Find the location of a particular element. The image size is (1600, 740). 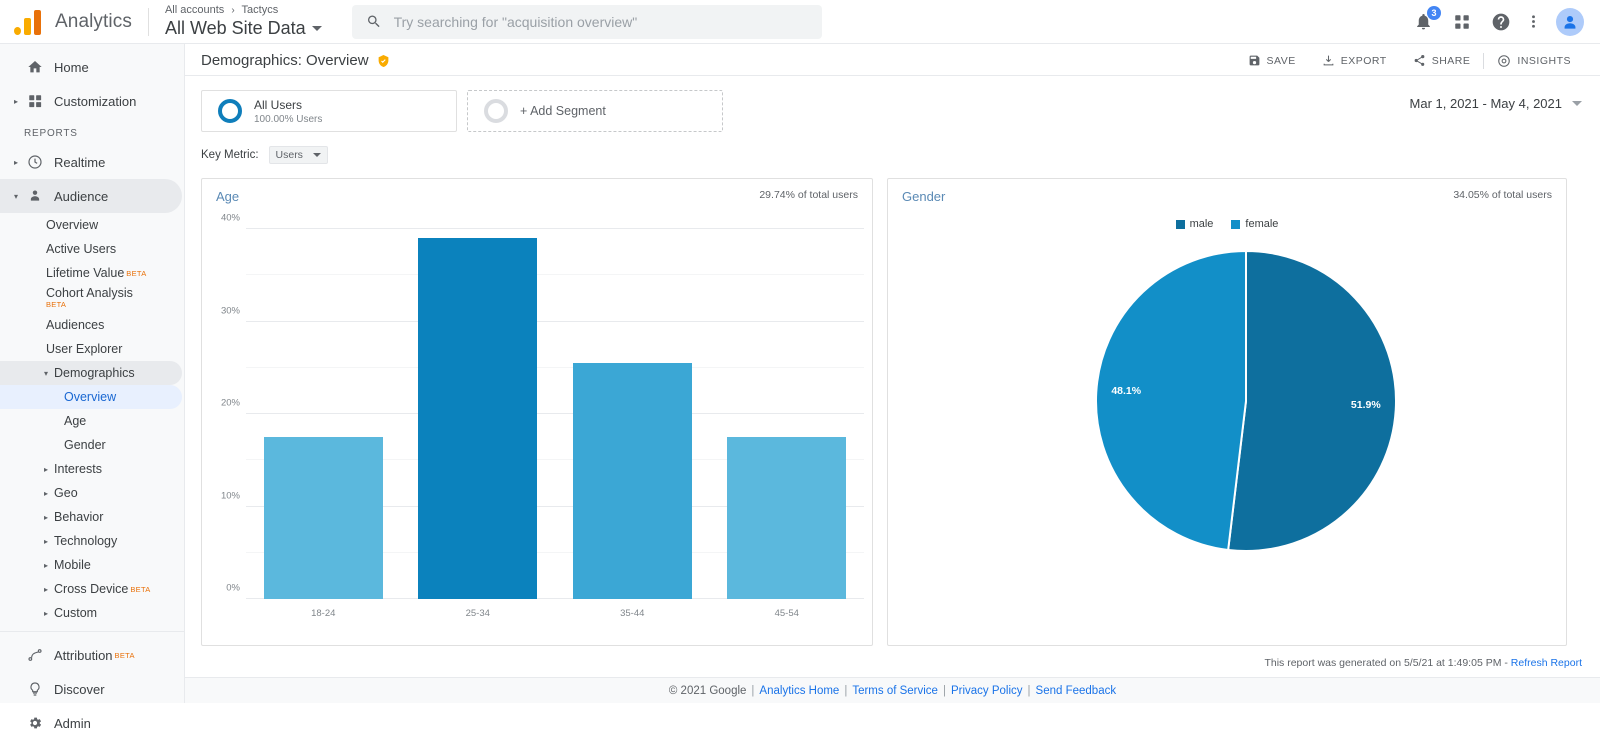

date-range-label: Mar 1, 2021 - May 4, 2021 is located at coordinates (1486, 103).